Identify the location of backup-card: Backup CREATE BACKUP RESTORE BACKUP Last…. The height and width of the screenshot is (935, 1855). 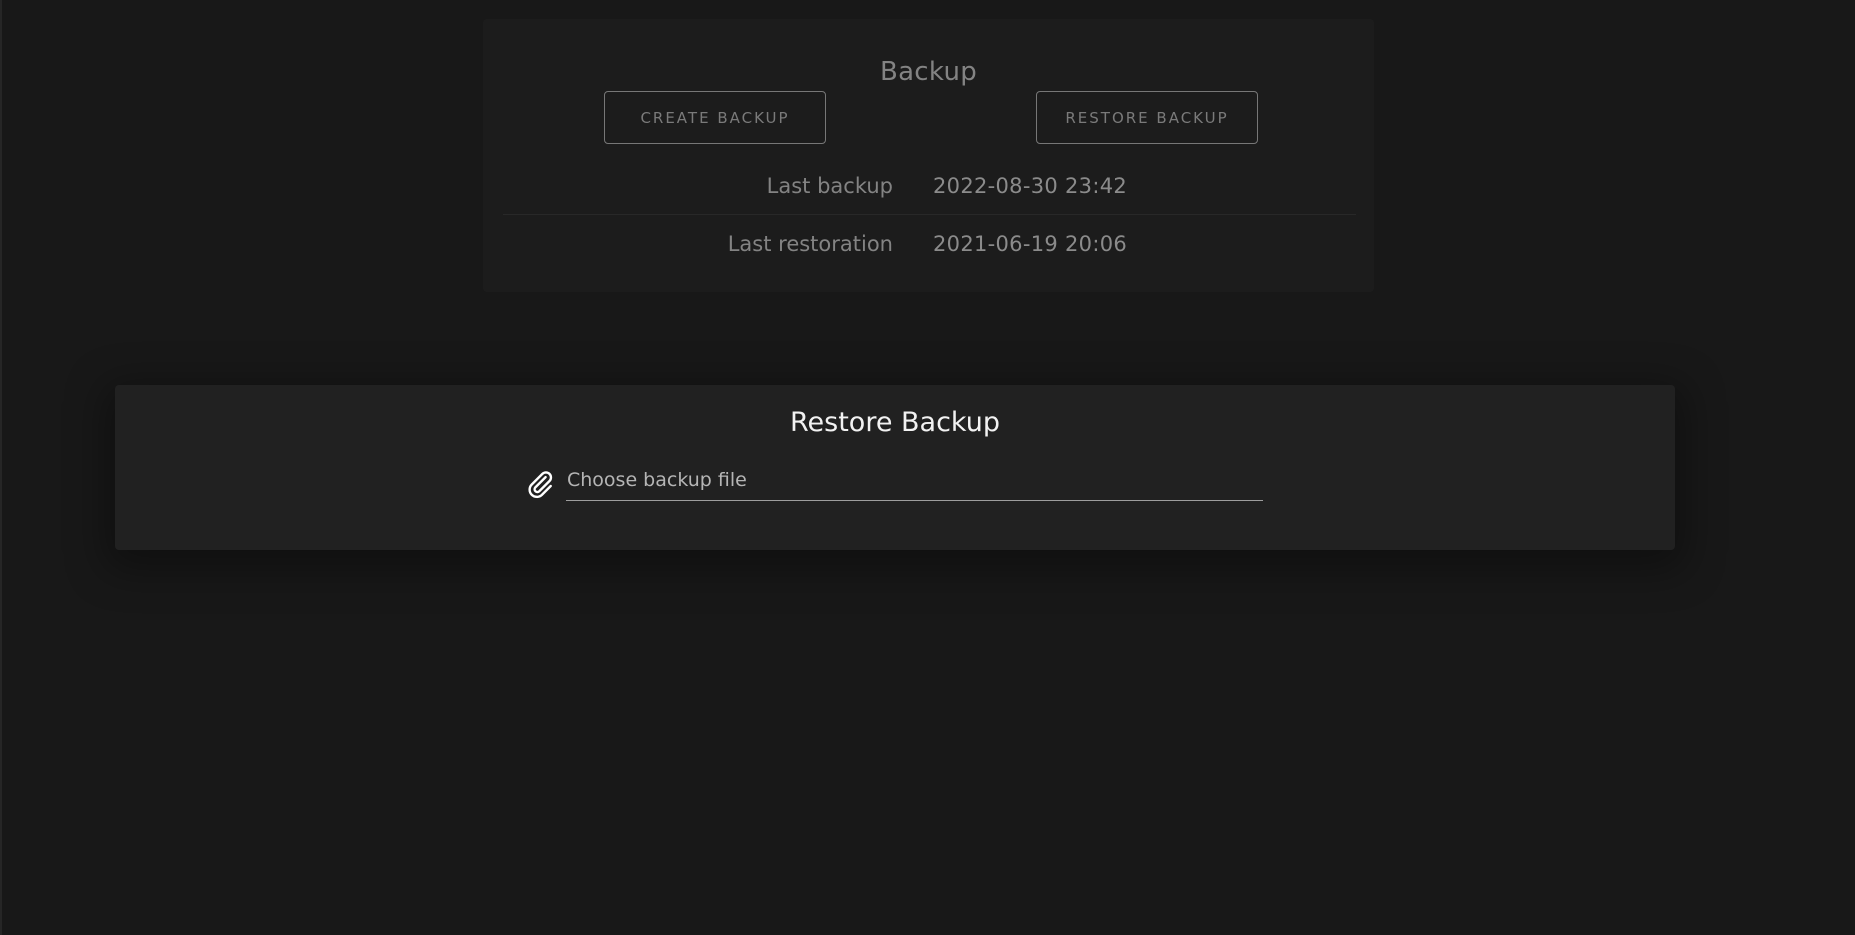
(928, 155).